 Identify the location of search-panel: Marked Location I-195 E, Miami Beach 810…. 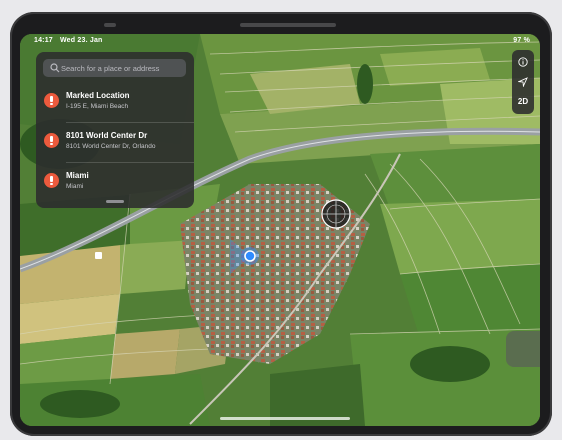
(115, 130).